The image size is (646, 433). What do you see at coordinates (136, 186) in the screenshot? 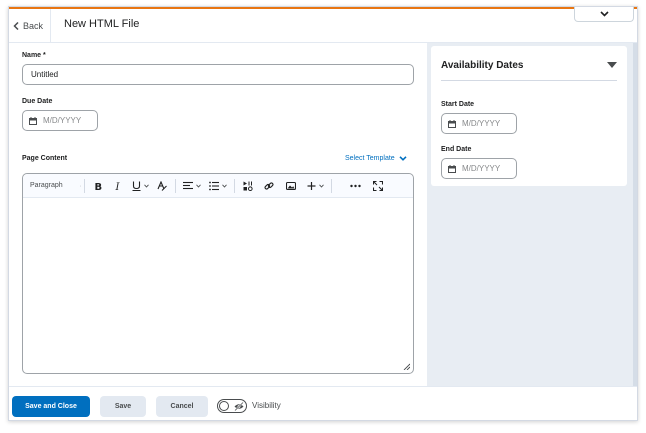
I see `underline-icon` at bounding box center [136, 186].